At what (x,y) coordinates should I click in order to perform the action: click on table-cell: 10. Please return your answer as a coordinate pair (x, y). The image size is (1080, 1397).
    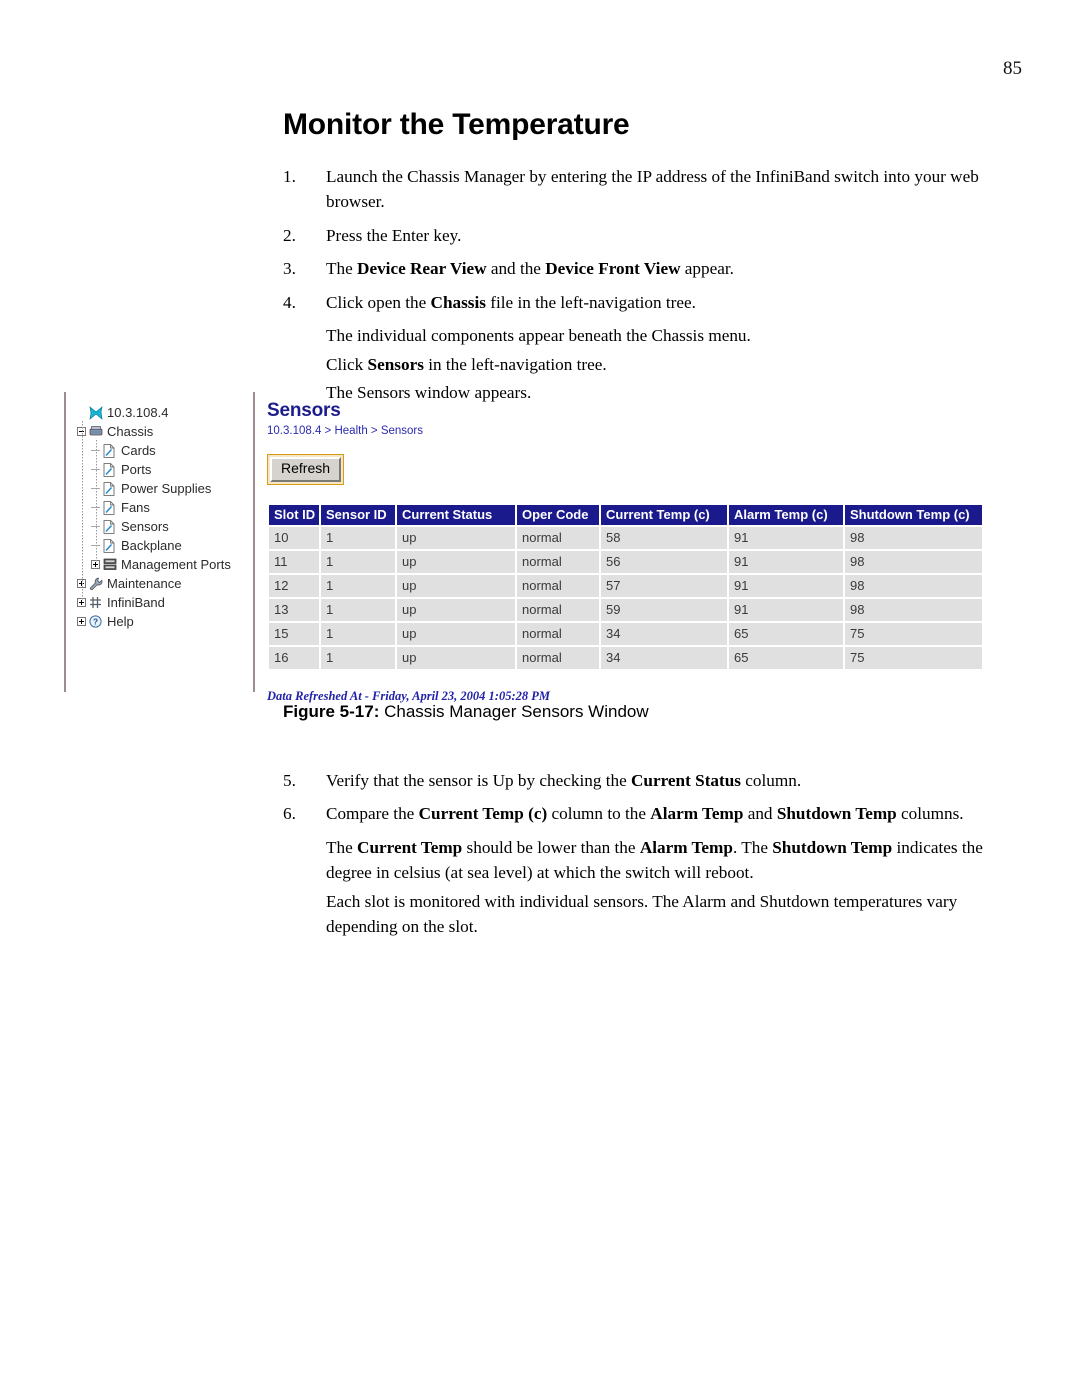
    Looking at the image, I should click on (294, 537).